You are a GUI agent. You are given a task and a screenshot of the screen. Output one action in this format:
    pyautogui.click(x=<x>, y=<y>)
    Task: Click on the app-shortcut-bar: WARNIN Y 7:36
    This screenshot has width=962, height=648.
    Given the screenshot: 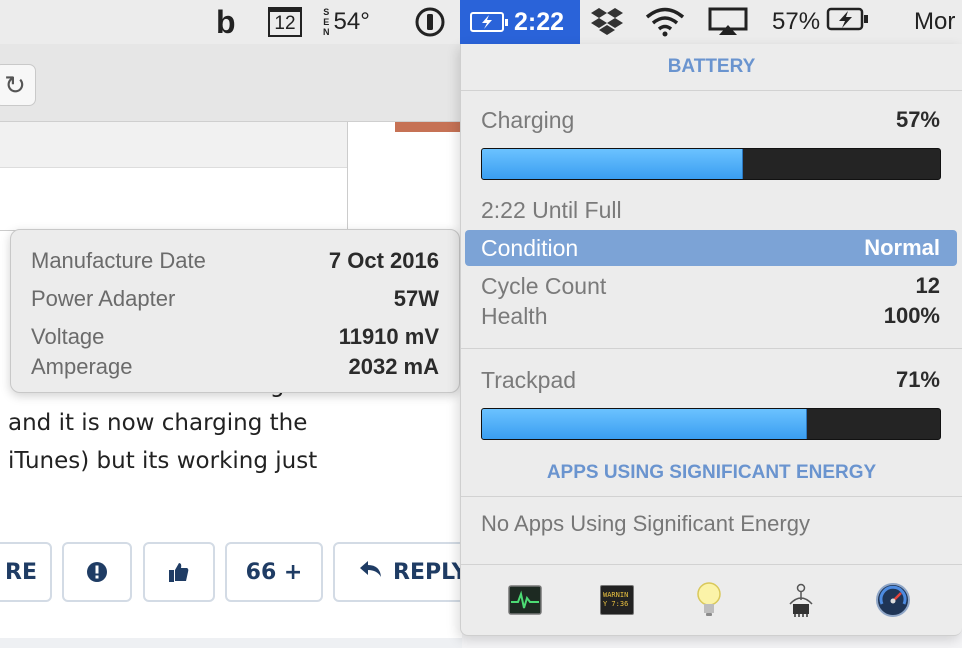 What is the action you would take?
    pyautogui.click(x=711, y=601)
    